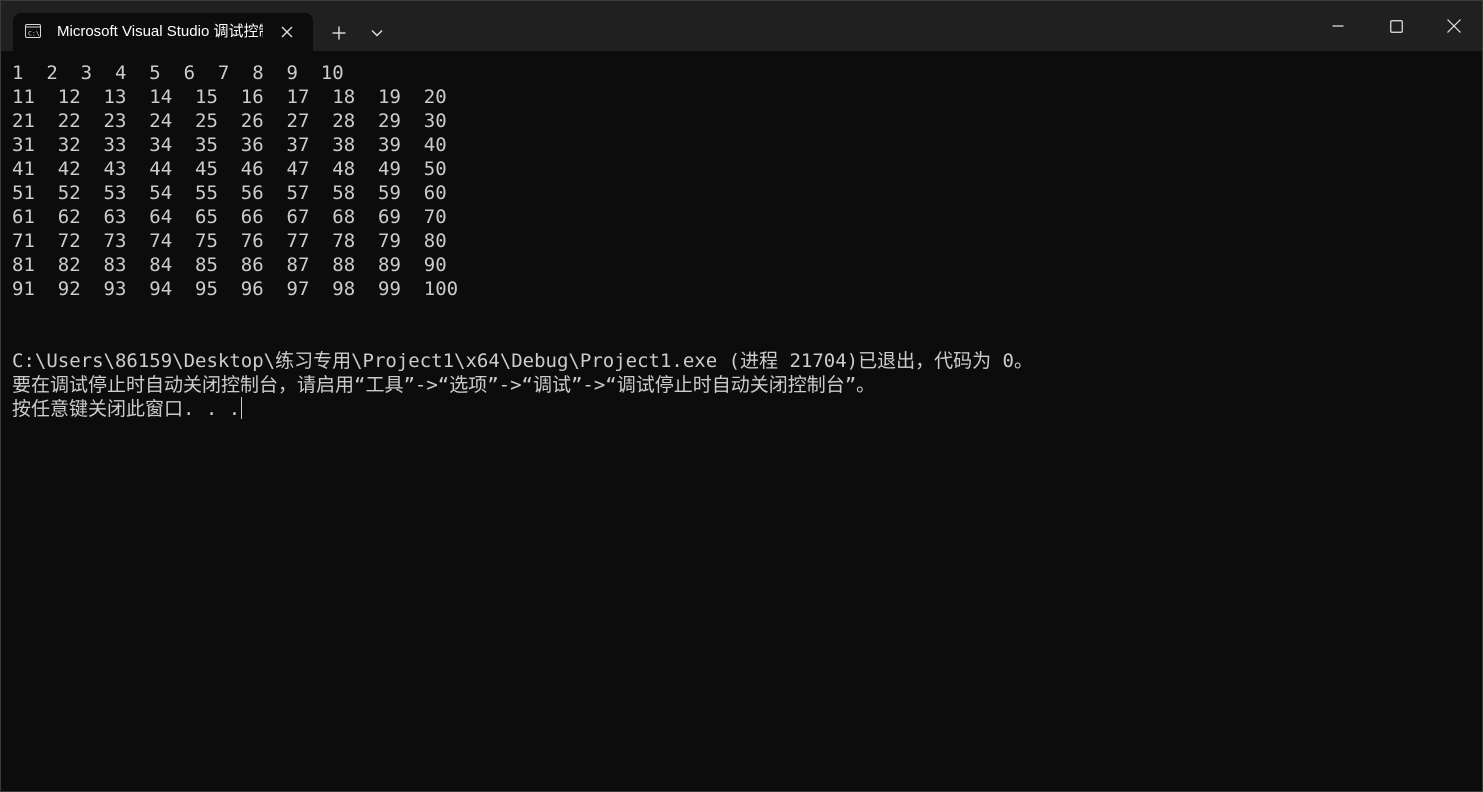  What do you see at coordinates (126, 409) in the screenshot?
I see `prompt-text: 按任意键关闭此窗口. . .` at bounding box center [126, 409].